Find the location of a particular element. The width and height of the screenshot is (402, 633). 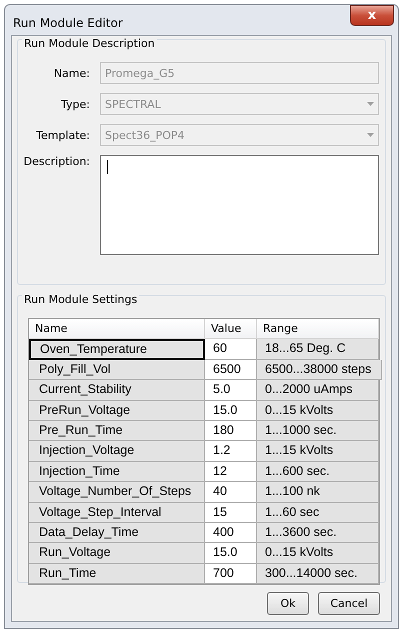

value-field: 700 is located at coordinates (231, 574).